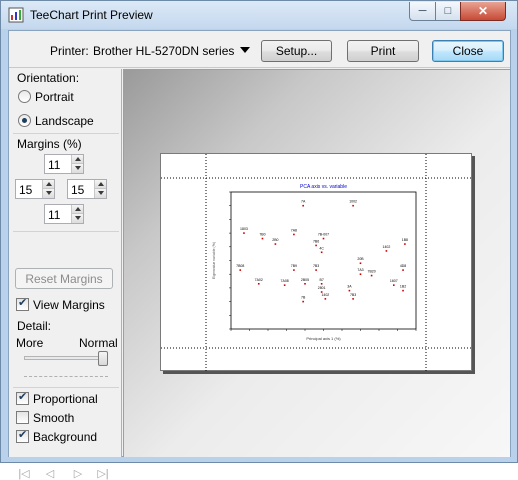  What do you see at coordinates (66, 231) in the screenshot?
I see `divider` at bounding box center [66, 231].